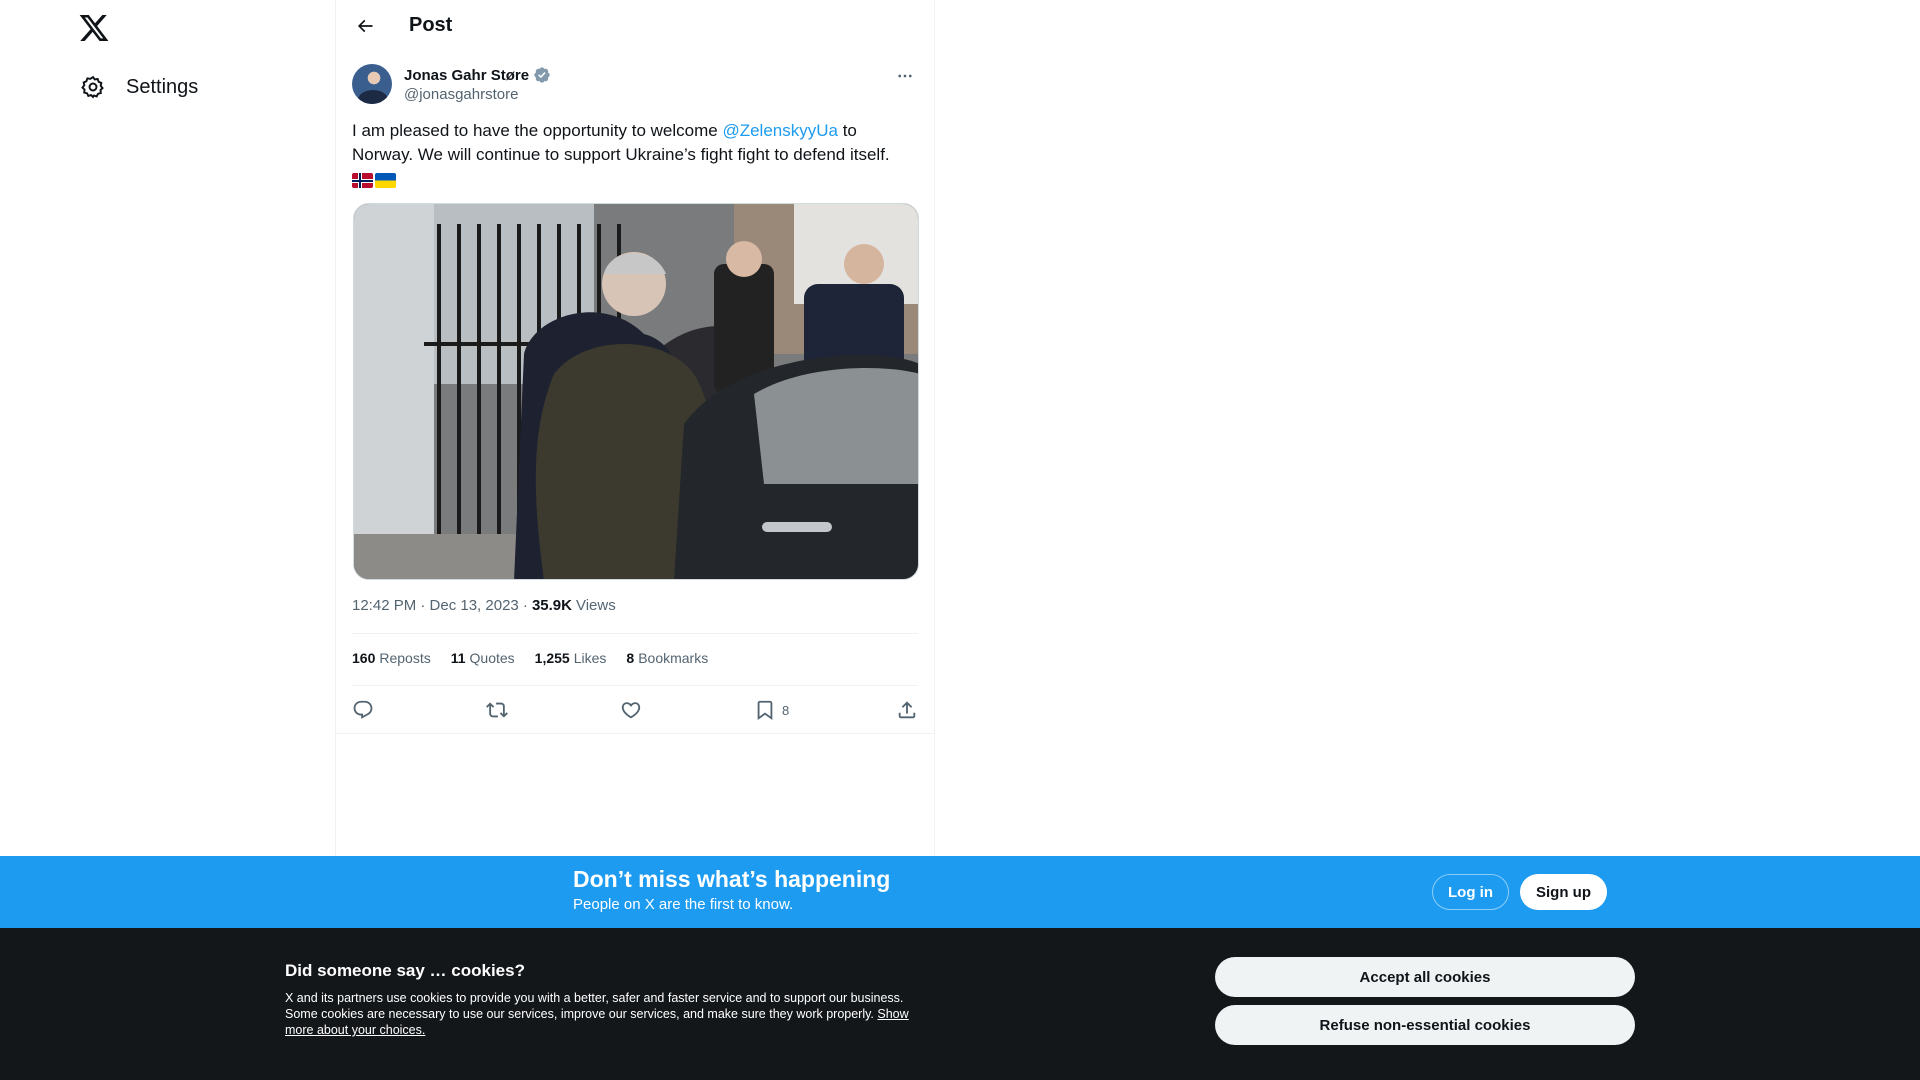 The image size is (1920, 1080). Describe the element at coordinates (1470, 892) in the screenshot. I see `login-button: Log in` at that location.